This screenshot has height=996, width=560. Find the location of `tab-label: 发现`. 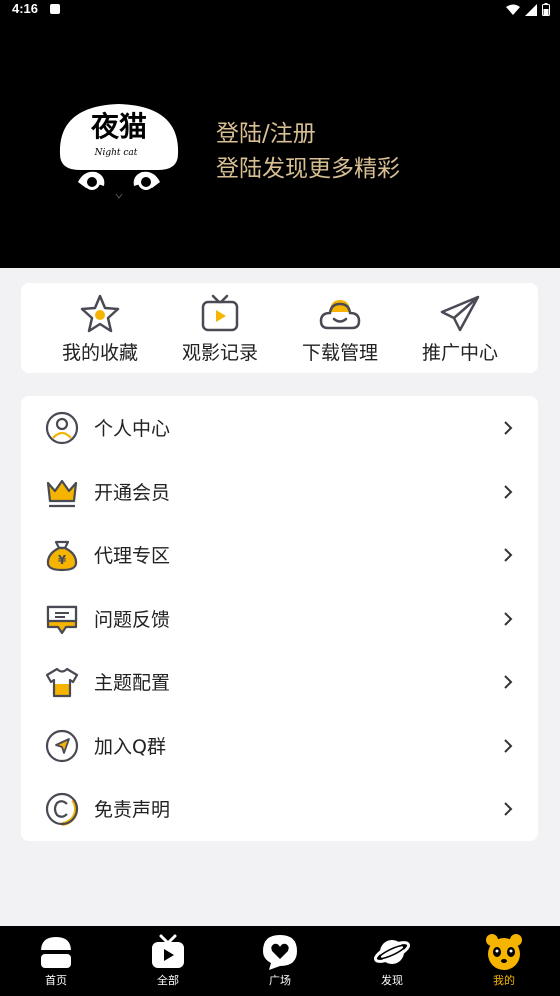

tab-label: 发现 is located at coordinates (392, 980).